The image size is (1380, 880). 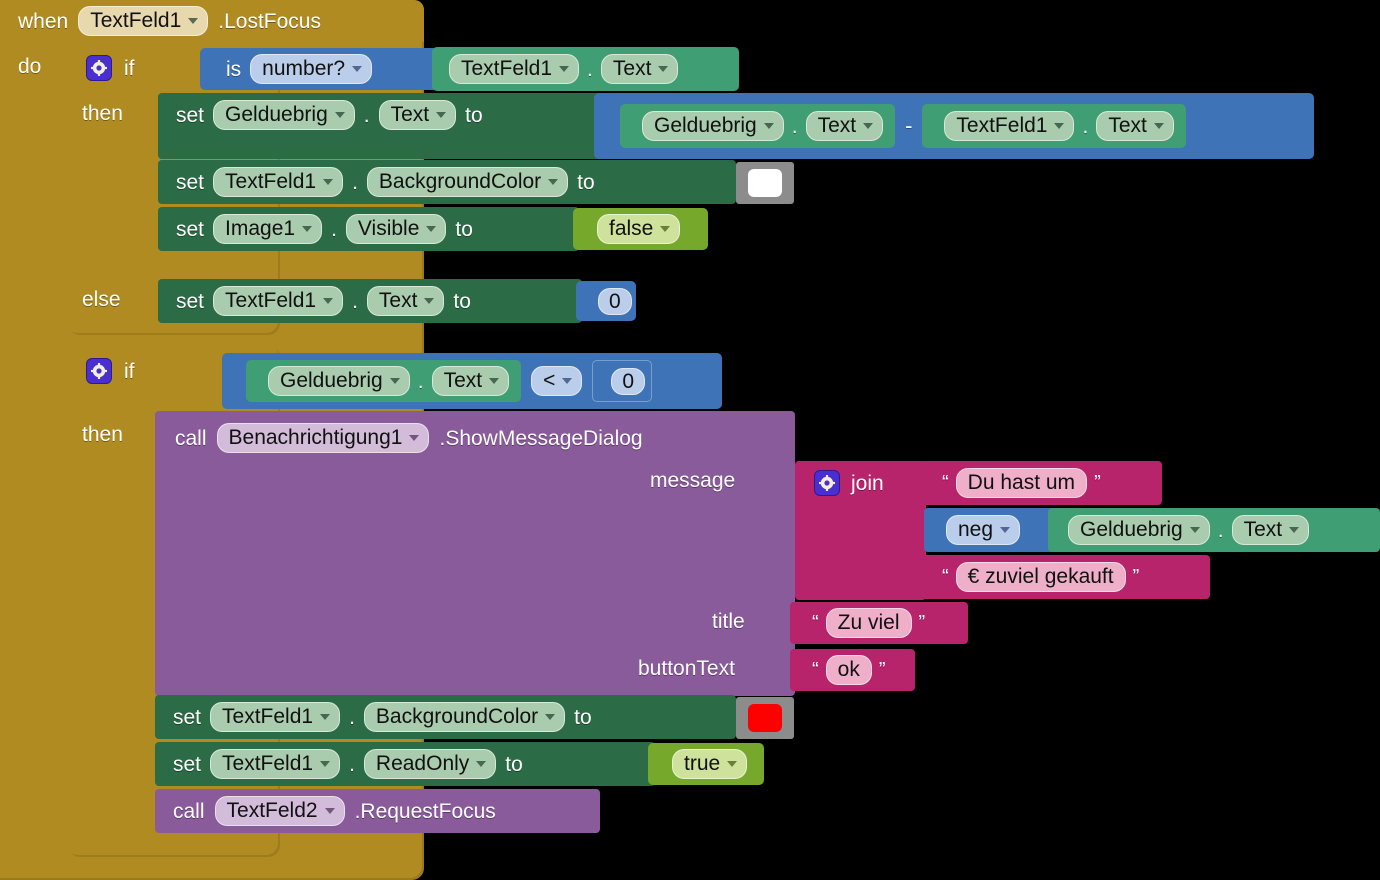 I want to click on getter-gelduebrig-text-compare: Gelduebrig . Text, so click(x=384, y=381).